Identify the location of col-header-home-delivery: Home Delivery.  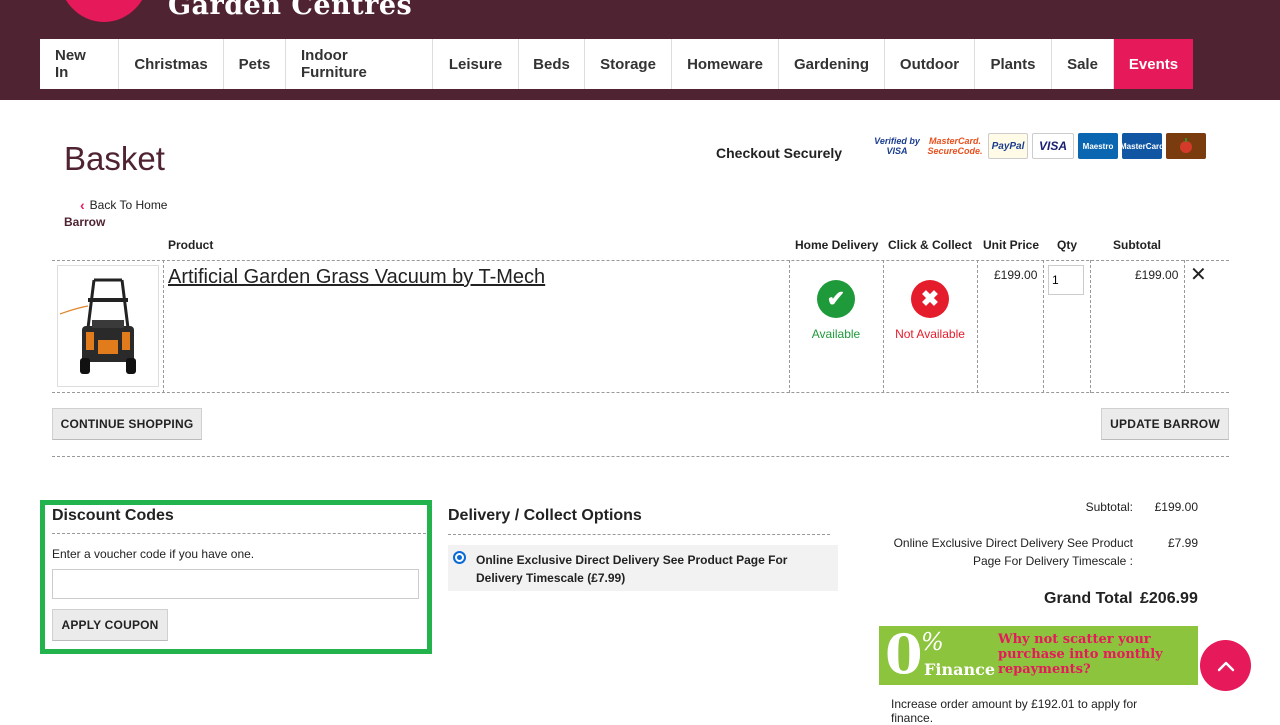
(837, 245).